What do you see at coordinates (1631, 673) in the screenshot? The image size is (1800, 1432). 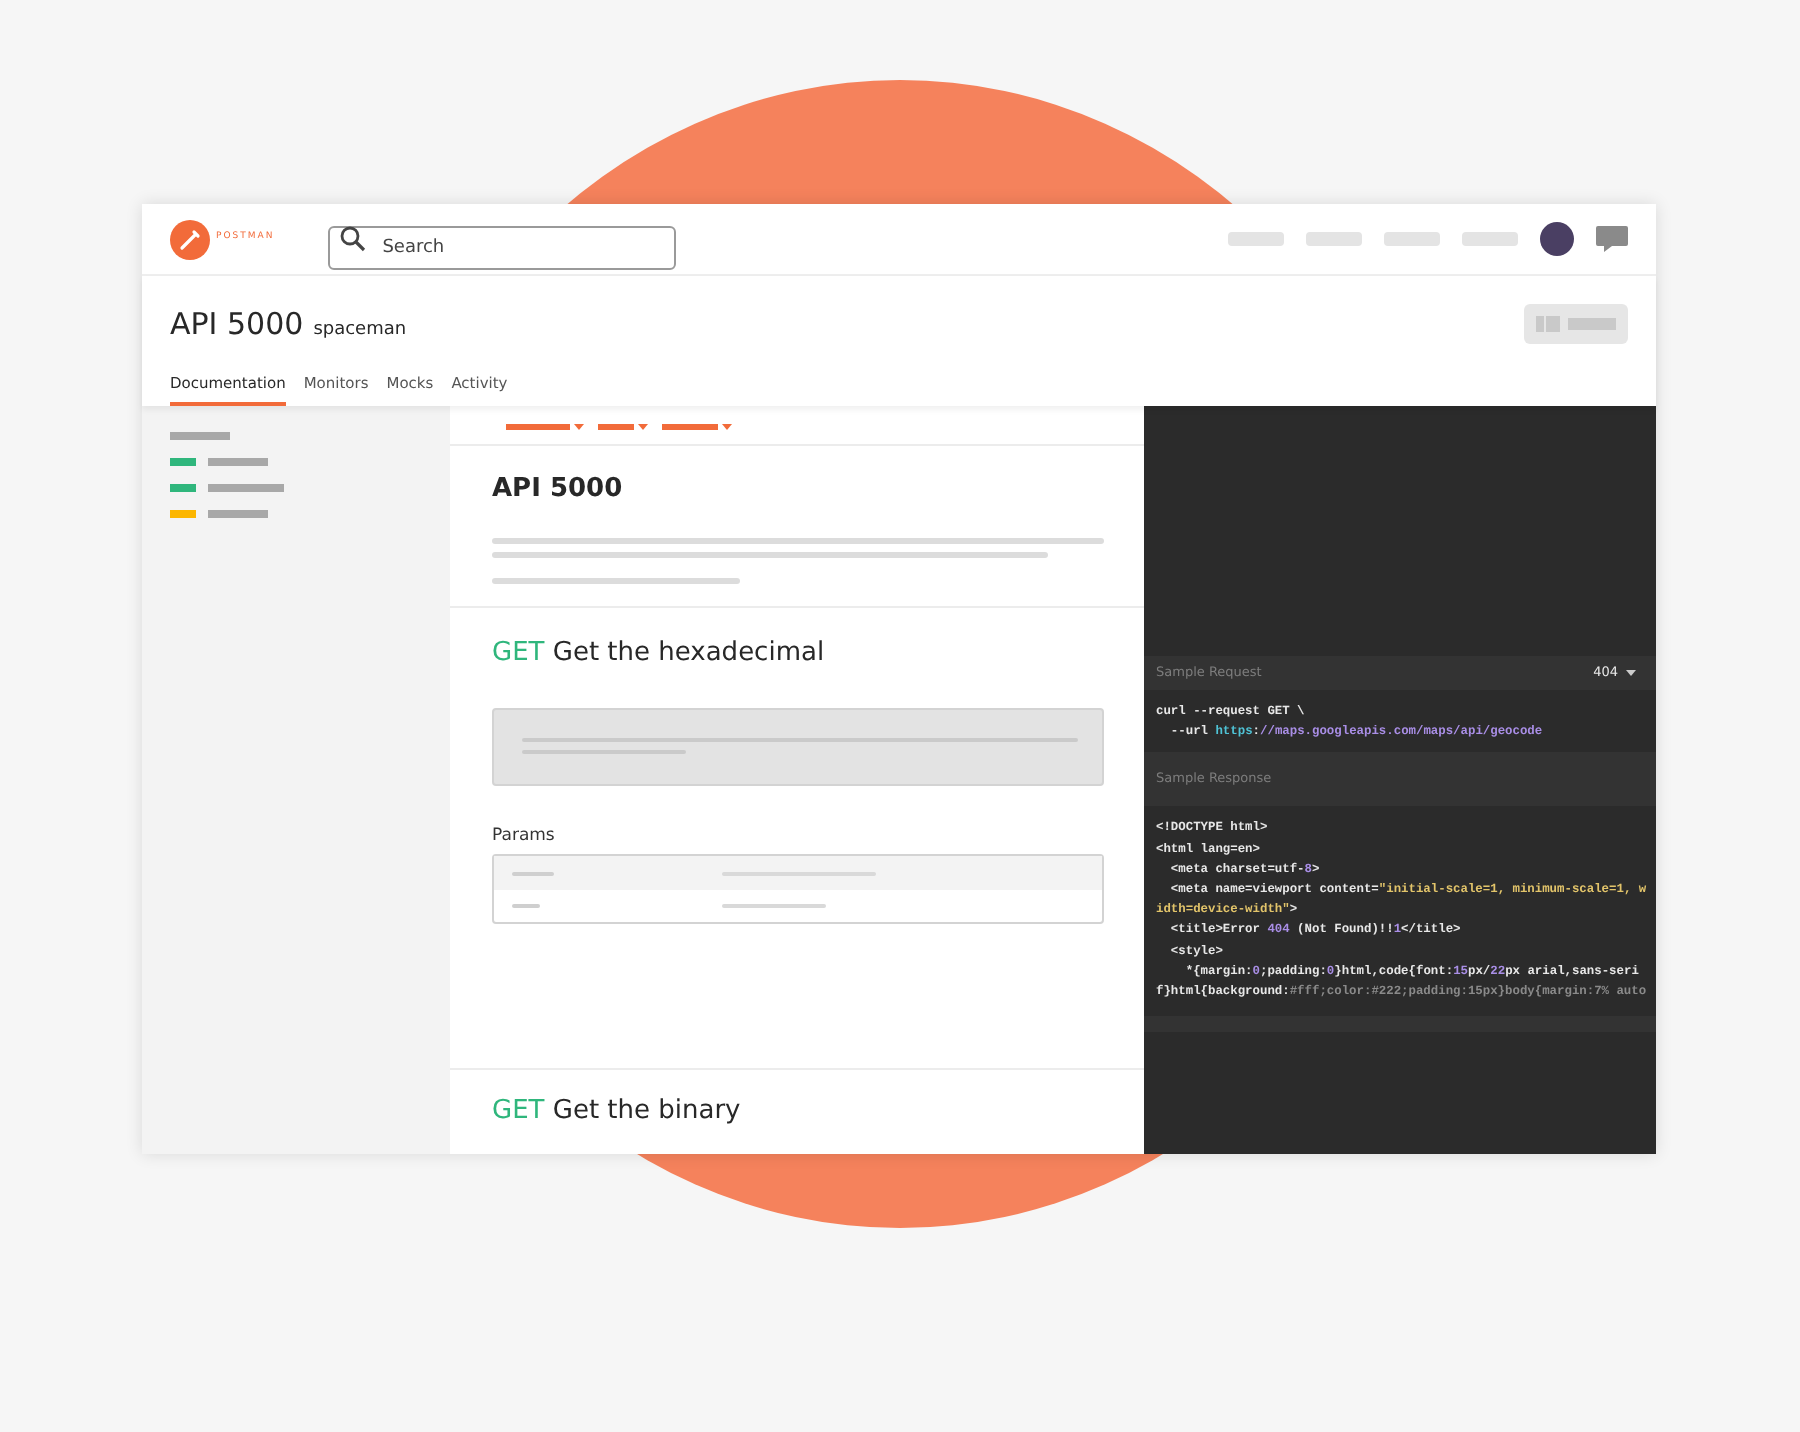 I see `caret-icon` at bounding box center [1631, 673].